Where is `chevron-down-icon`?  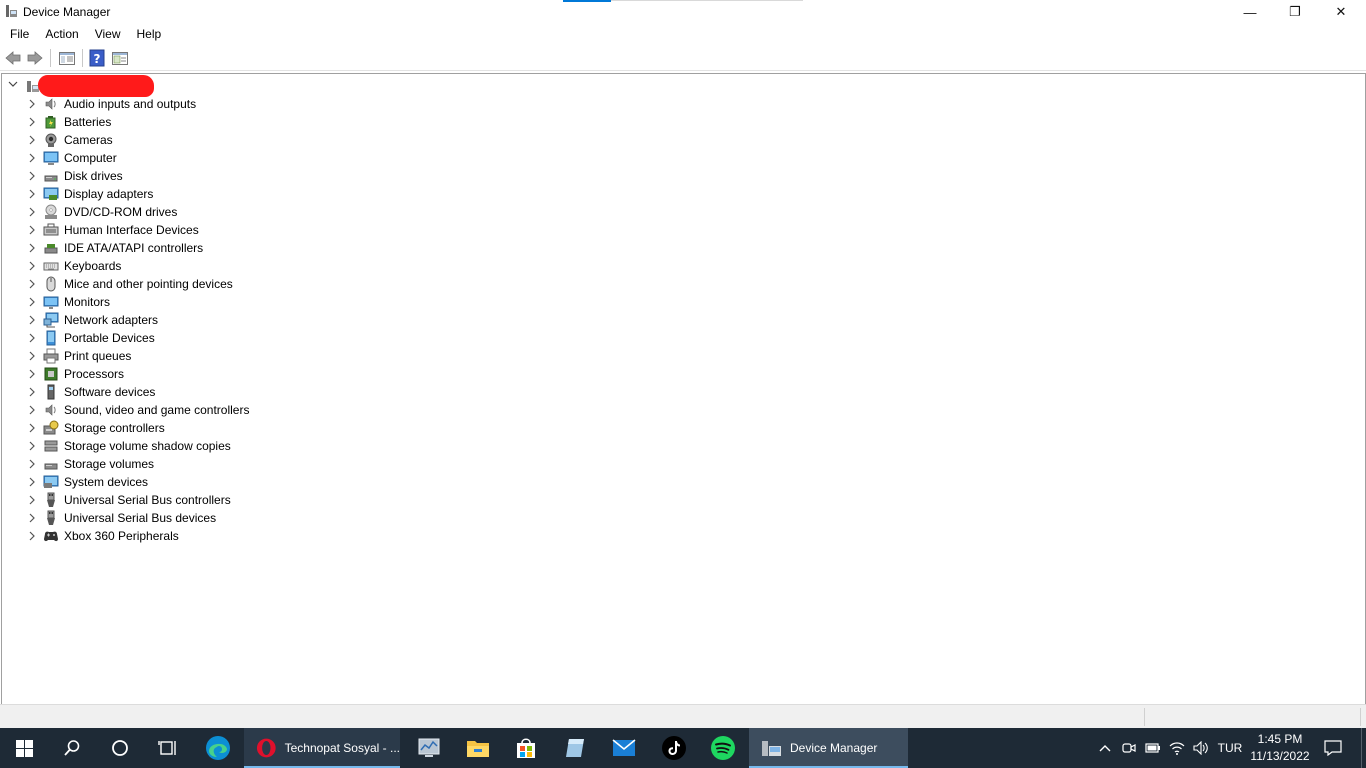
chevron-down-icon is located at coordinates (13, 84).